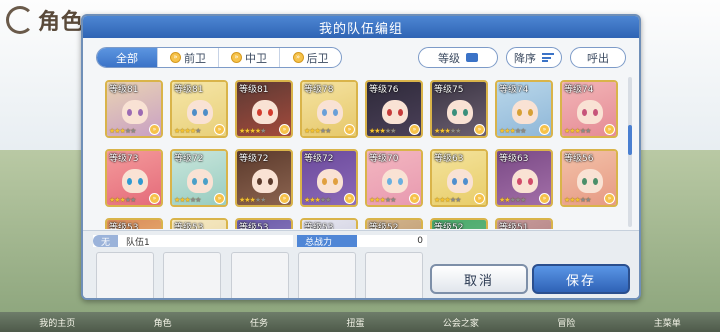 The width and height of the screenshot is (720, 332). I want to click on sort-order-button: 降序, so click(534, 57).